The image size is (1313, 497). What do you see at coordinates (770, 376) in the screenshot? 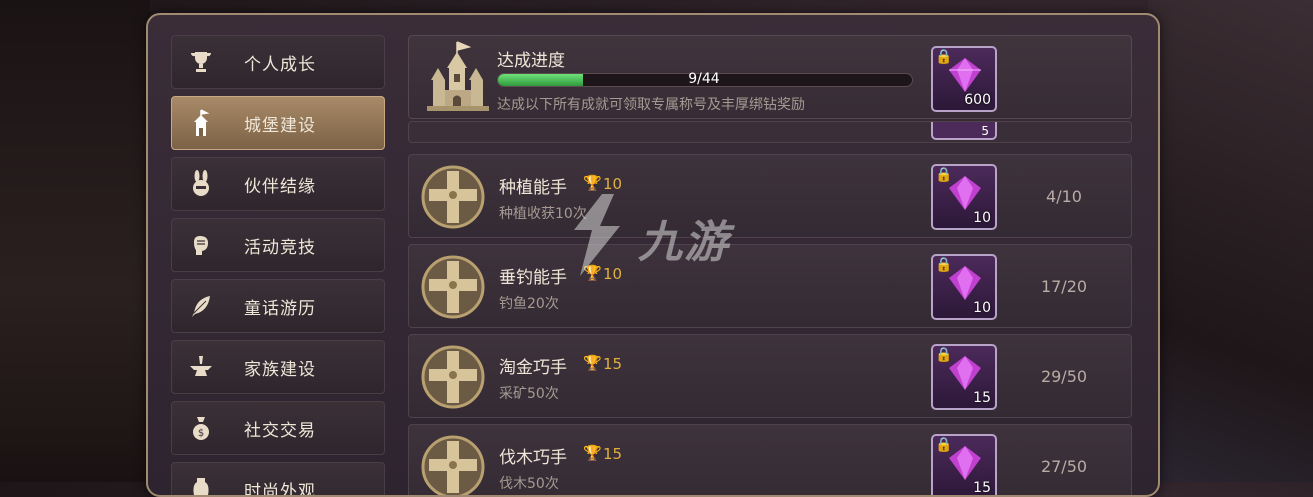
I see `achievement-card: 淘金巧手 🏆 15 采矿50次 🔒 15 29/50` at bounding box center [770, 376].